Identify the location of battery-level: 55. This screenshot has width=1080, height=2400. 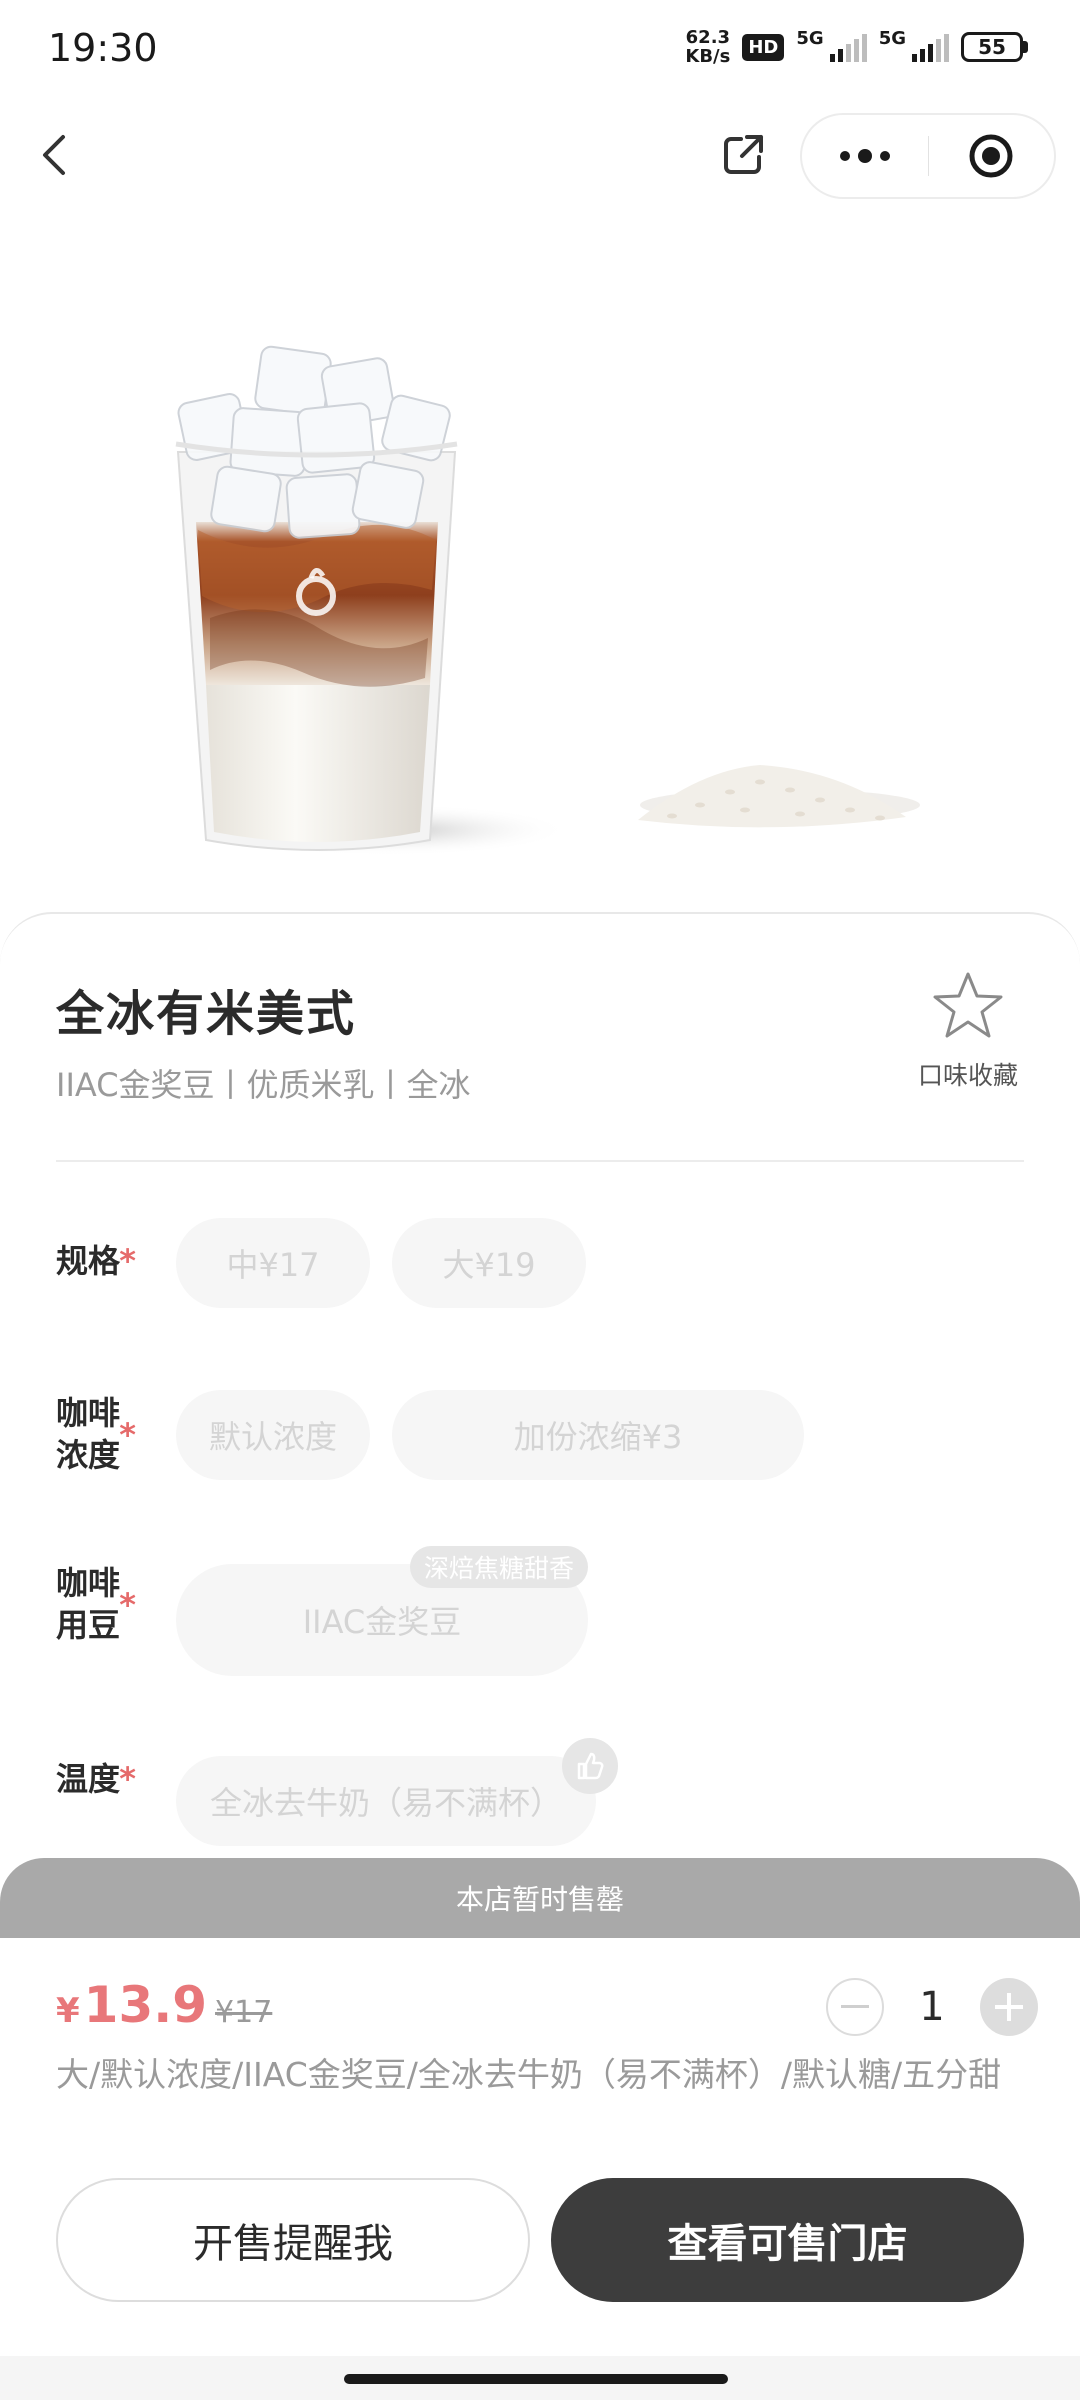
(992, 47).